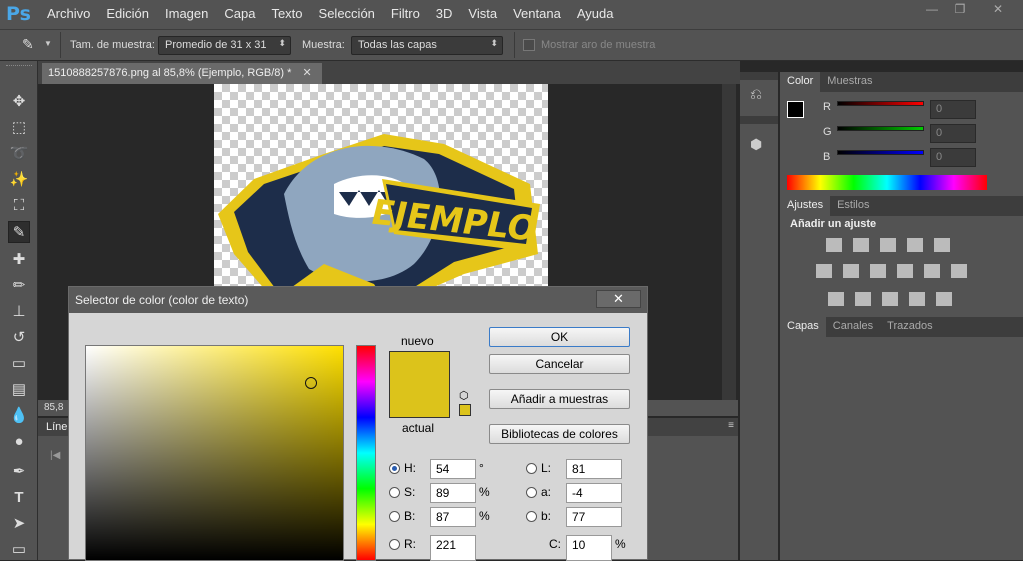  I want to click on channel-mixer-icon, so click(932, 271).